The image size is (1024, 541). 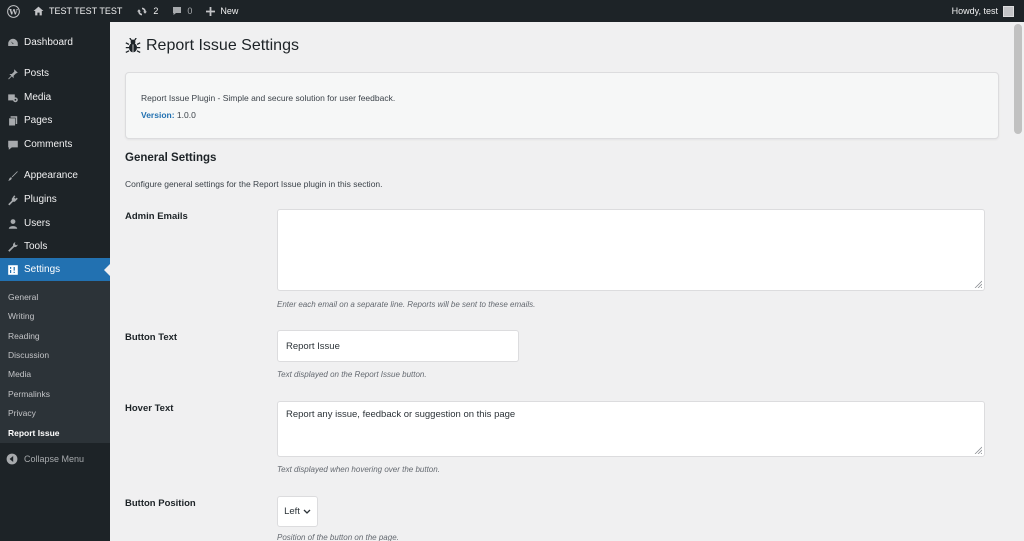 What do you see at coordinates (21, 316) in the screenshot?
I see `submenu-writing: Writing` at bounding box center [21, 316].